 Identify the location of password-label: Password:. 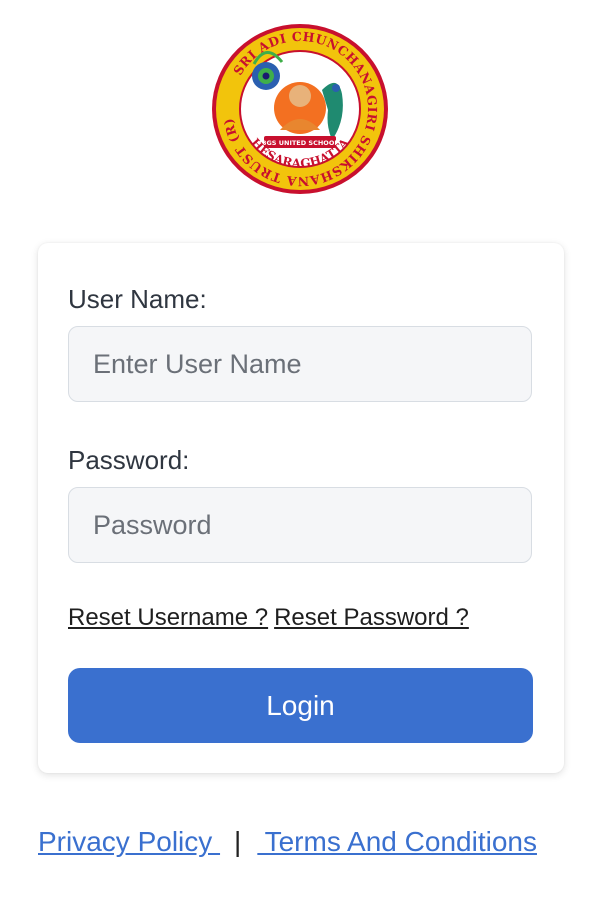
(129, 460).